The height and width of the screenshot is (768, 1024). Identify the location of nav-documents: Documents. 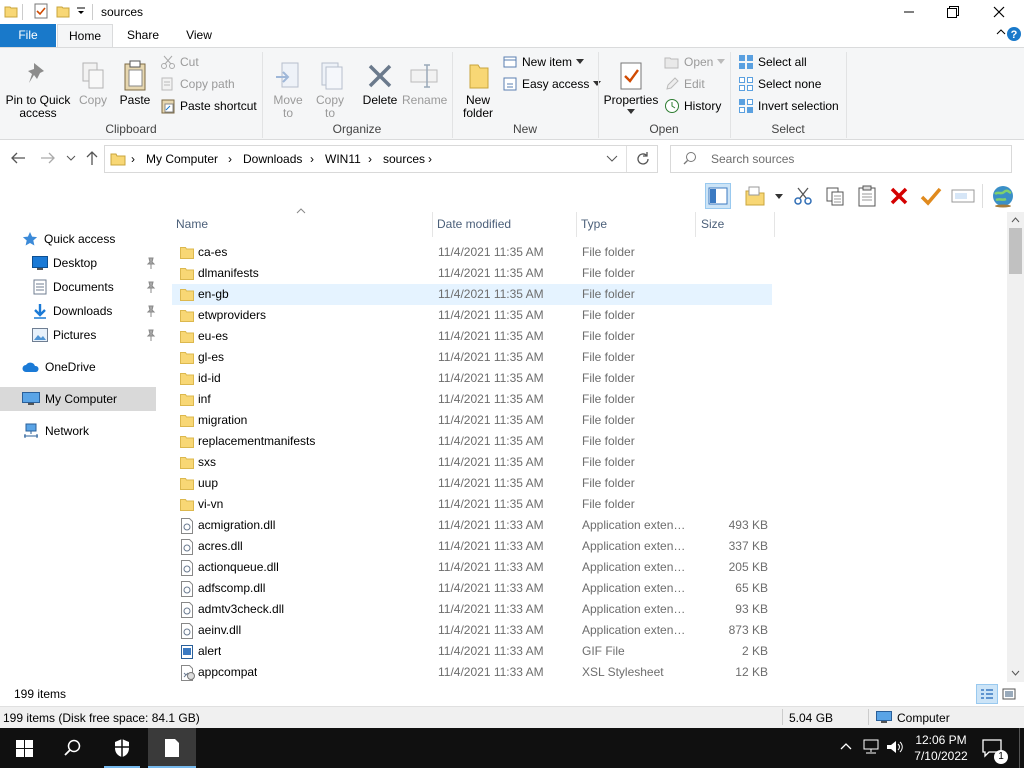
(94, 287).